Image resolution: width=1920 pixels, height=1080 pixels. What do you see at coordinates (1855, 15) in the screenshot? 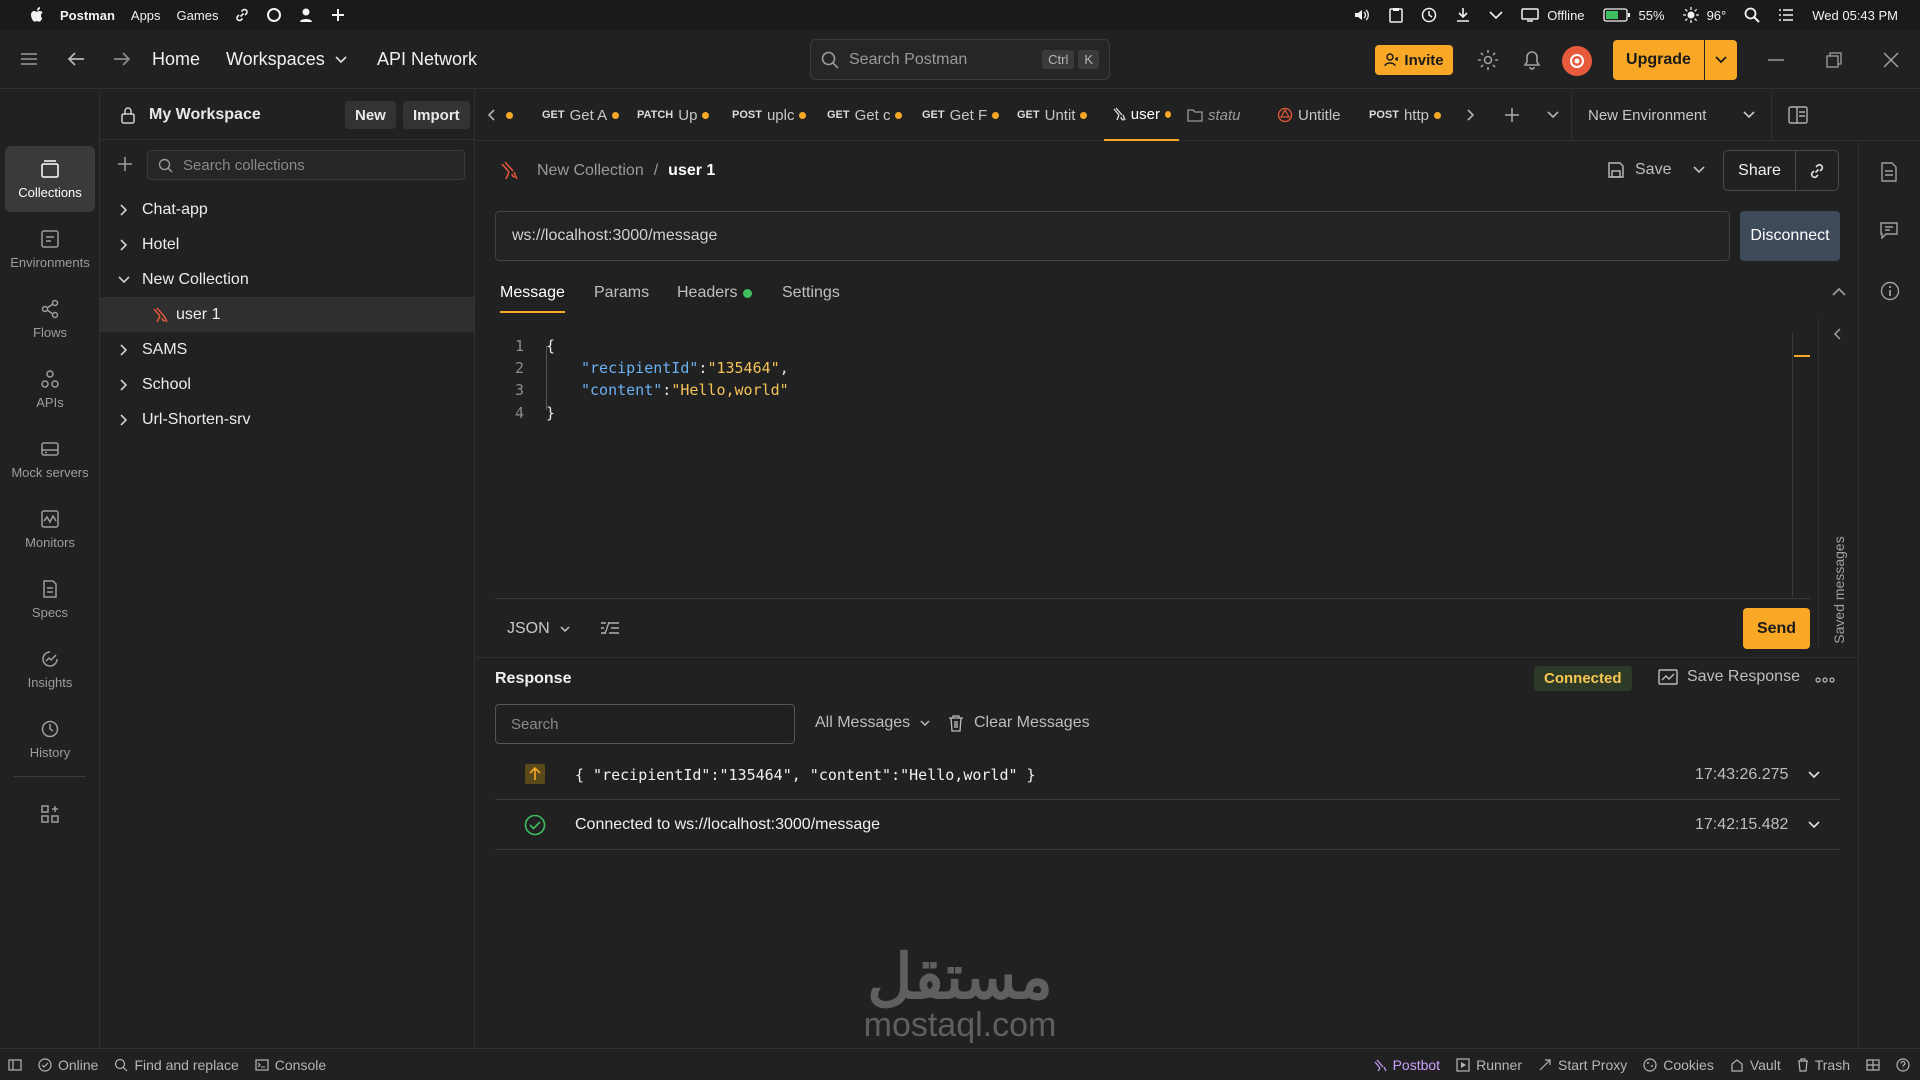
I see `clock-label: Wed 05:43 PM` at bounding box center [1855, 15].